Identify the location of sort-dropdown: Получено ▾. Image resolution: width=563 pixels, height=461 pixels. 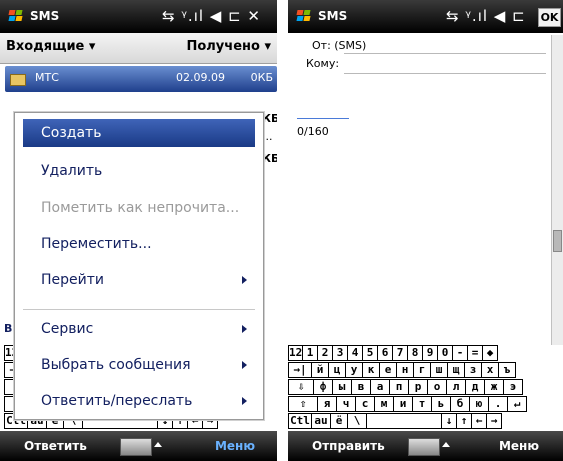
(228, 46).